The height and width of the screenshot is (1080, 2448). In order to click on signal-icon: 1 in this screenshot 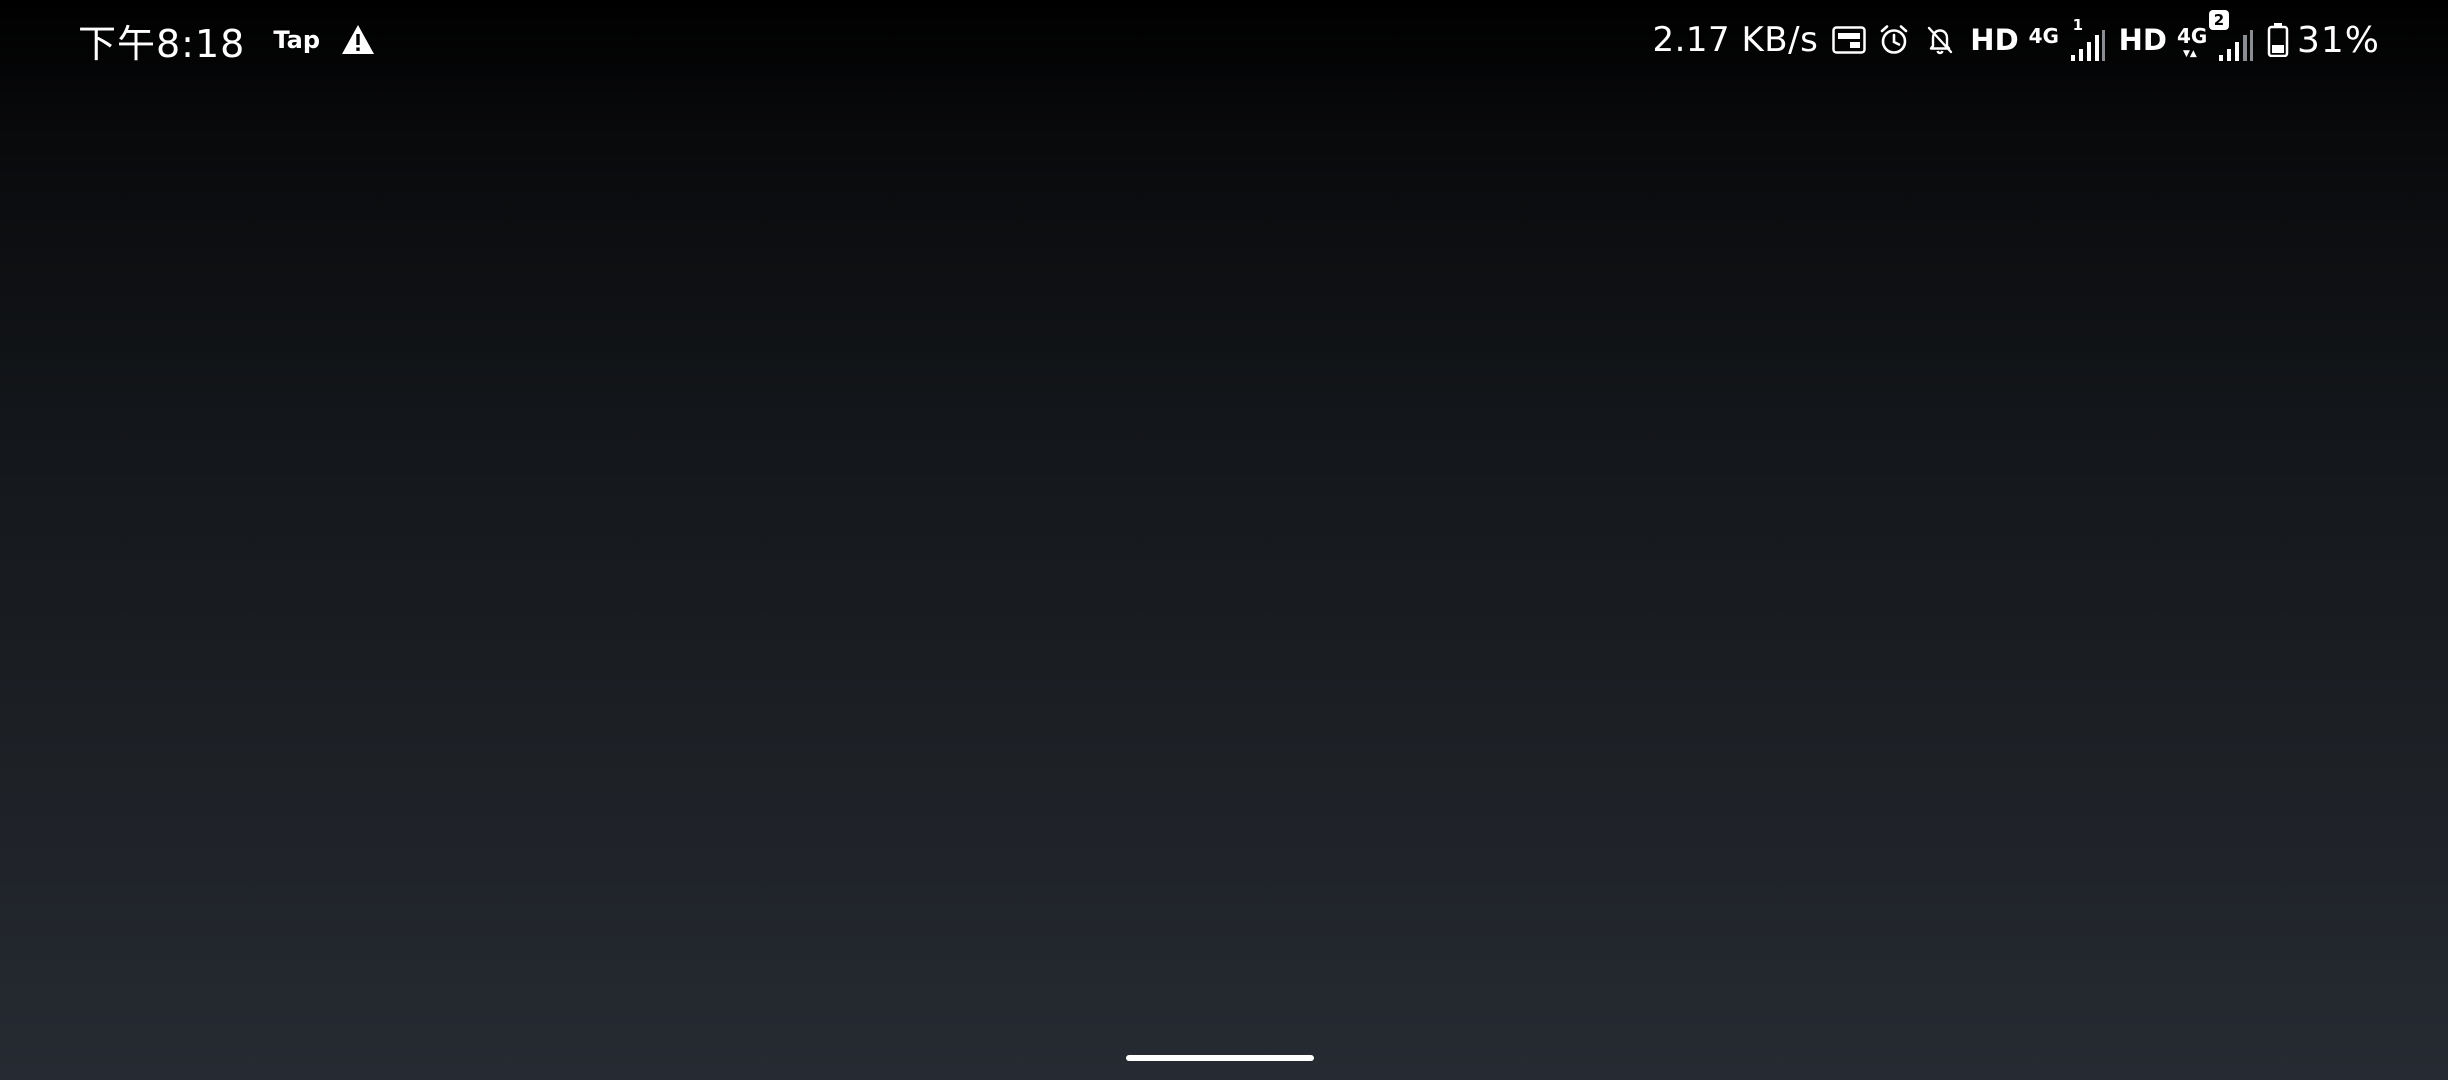, I will do `click(2088, 39)`.